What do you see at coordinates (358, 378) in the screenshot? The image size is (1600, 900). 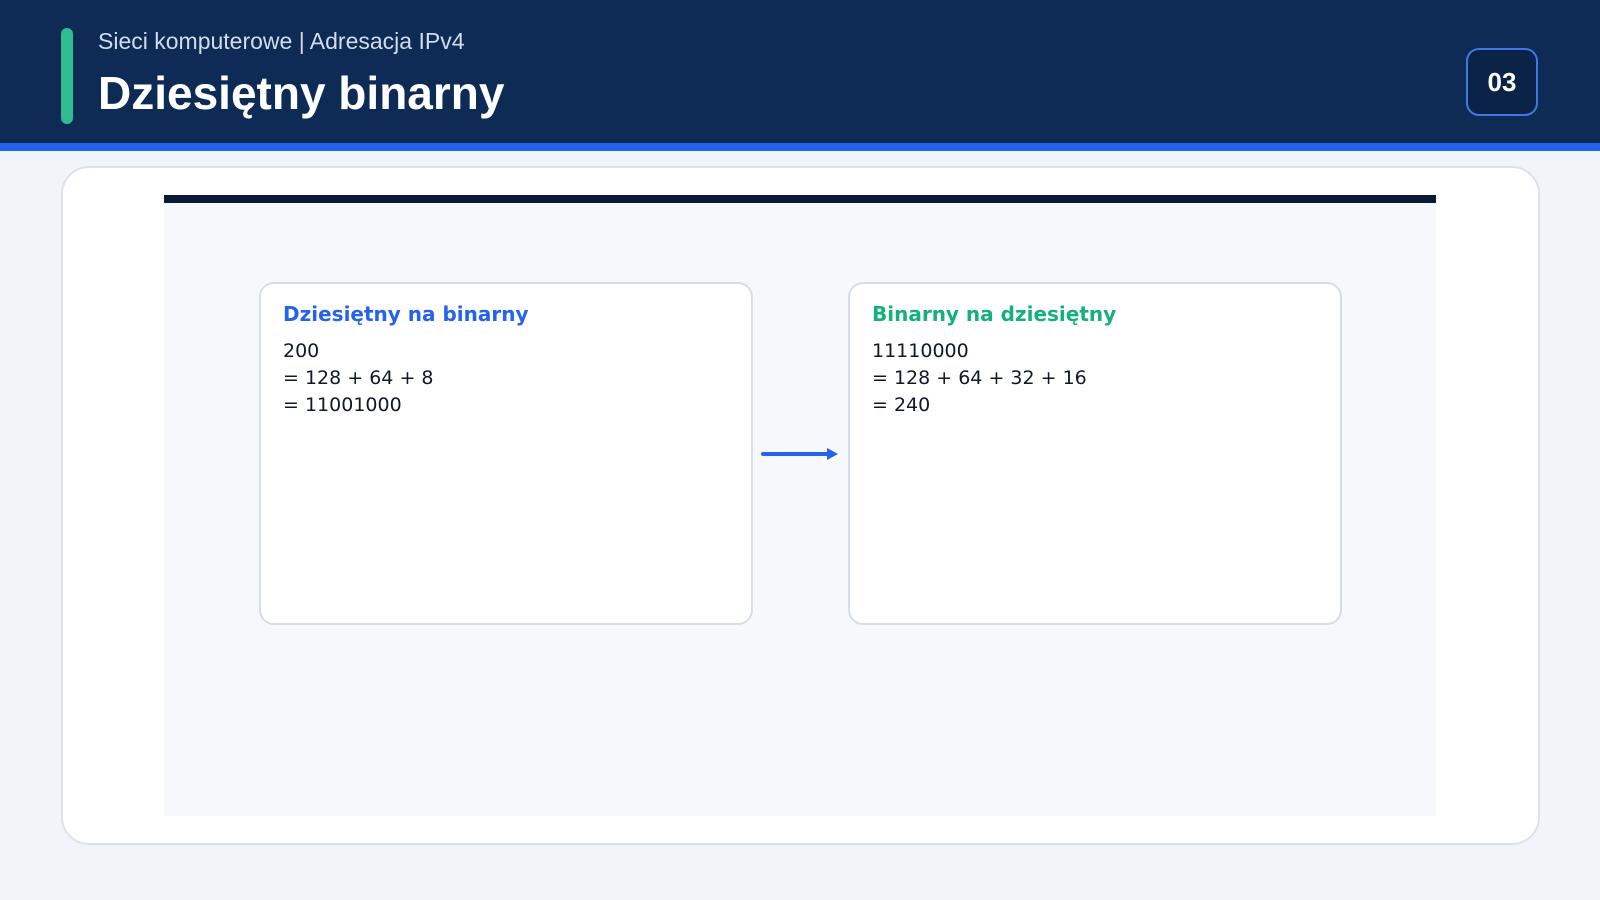 I see `decimal-to-binary-line: = 128 + 64 + 8` at bounding box center [358, 378].